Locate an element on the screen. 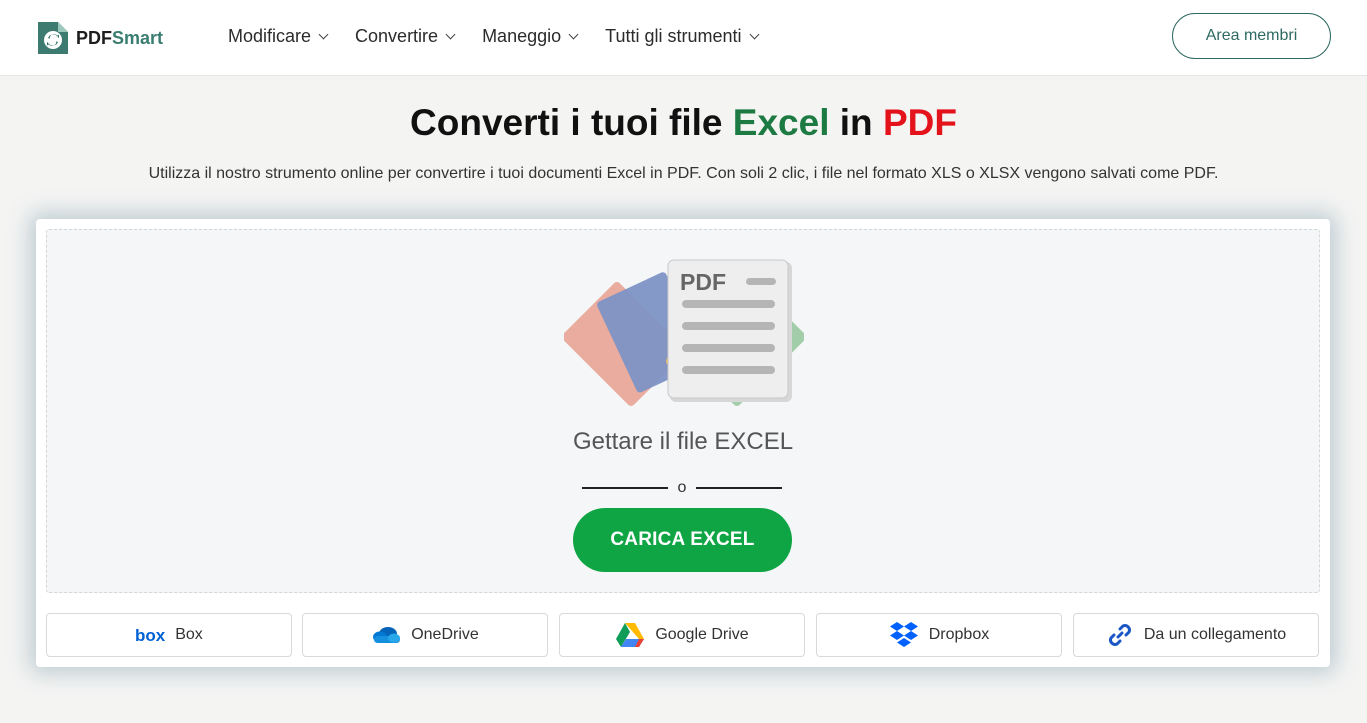 The height and width of the screenshot is (723, 1367). source-label: Da un collegamento is located at coordinates (1215, 634).